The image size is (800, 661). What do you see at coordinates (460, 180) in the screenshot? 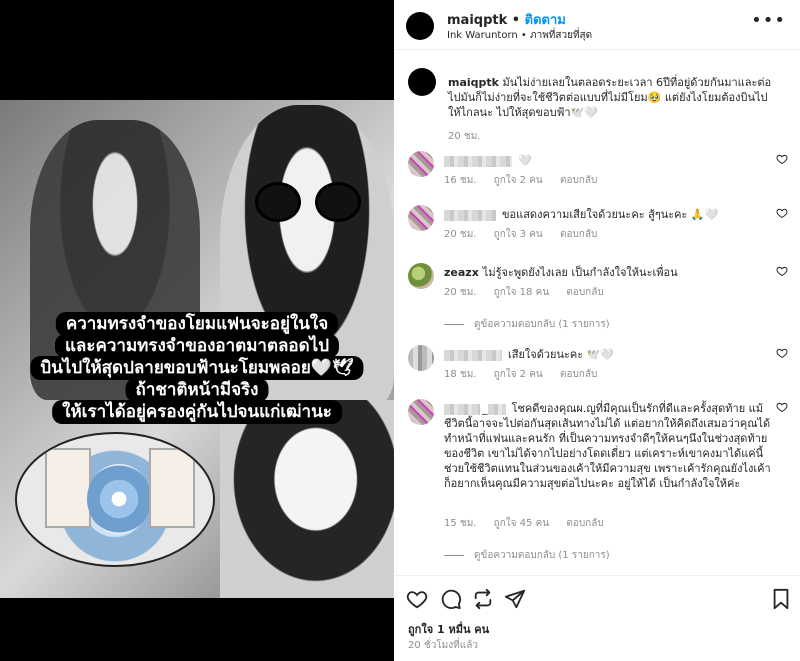
I see `comment-time: 16 ชม.` at bounding box center [460, 180].